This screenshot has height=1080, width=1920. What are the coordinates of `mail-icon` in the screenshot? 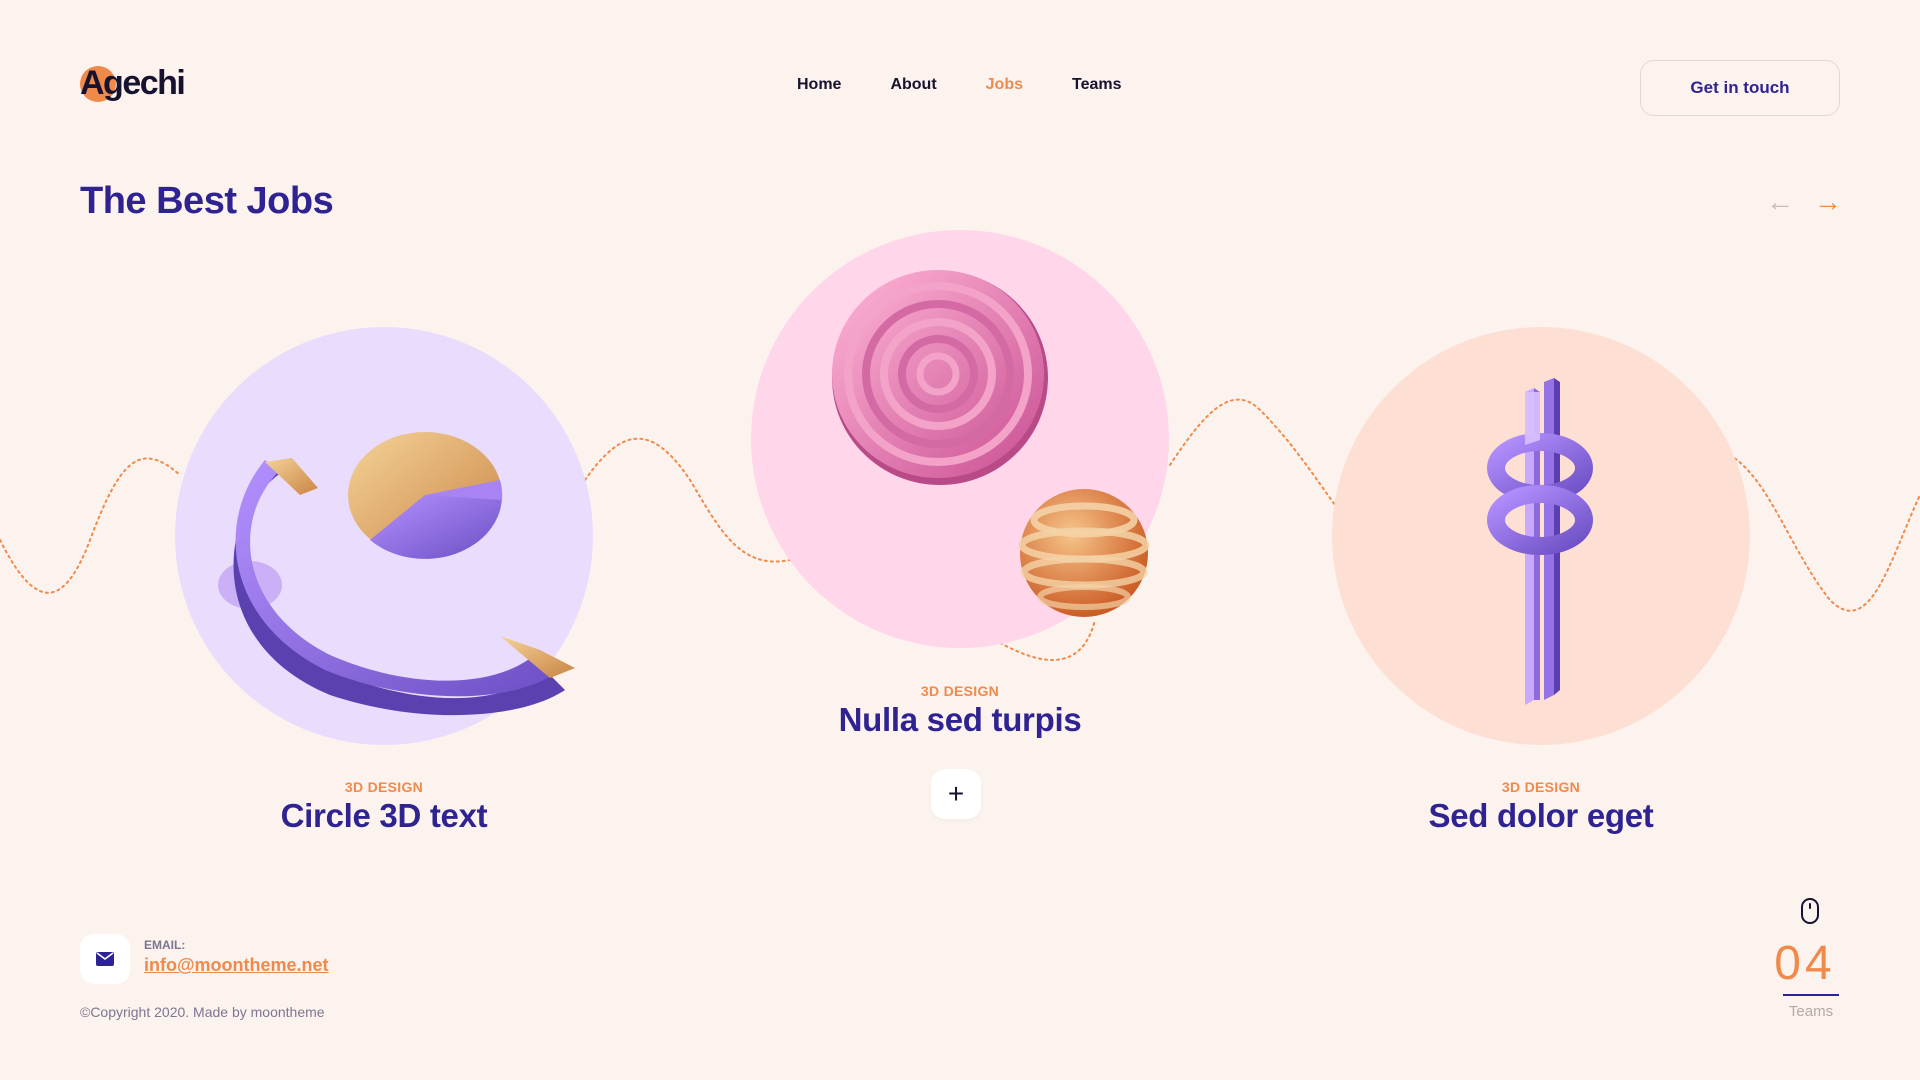 It's located at (105, 959).